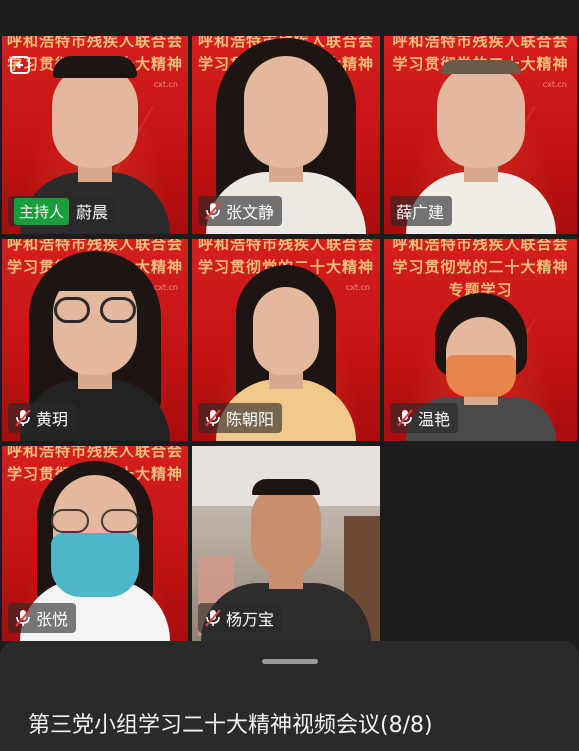 The image size is (579, 751). Describe the element at coordinates (250, 619) in the screenshot. I see `participant-name: 杨万宝` at that location.